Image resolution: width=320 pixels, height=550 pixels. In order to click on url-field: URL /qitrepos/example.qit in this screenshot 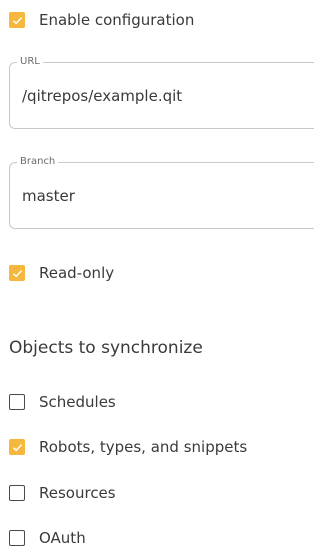, I will do `click(161, 92)`.